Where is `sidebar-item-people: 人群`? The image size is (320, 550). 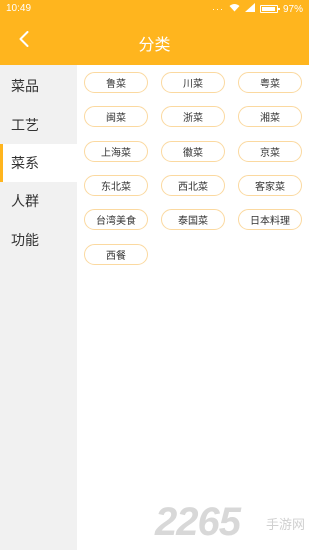 sidebar-item-people: 人群 is located at coordinates (38, 201).